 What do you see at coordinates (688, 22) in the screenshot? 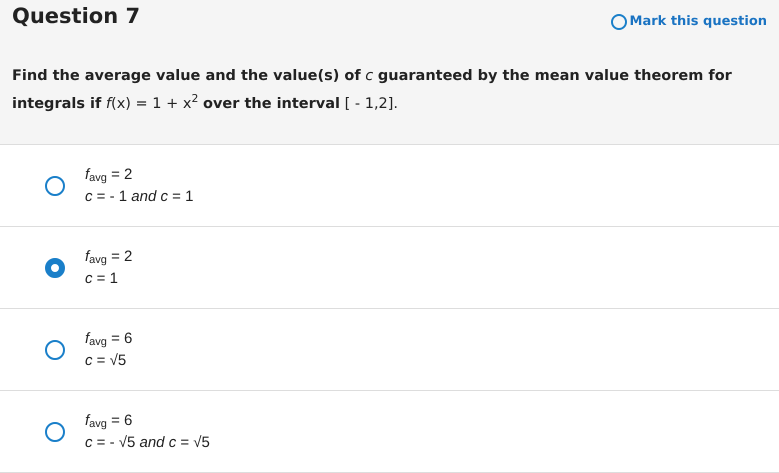
I see `mark-question-toggle: Mark this question` at bounding box center [688, 22].